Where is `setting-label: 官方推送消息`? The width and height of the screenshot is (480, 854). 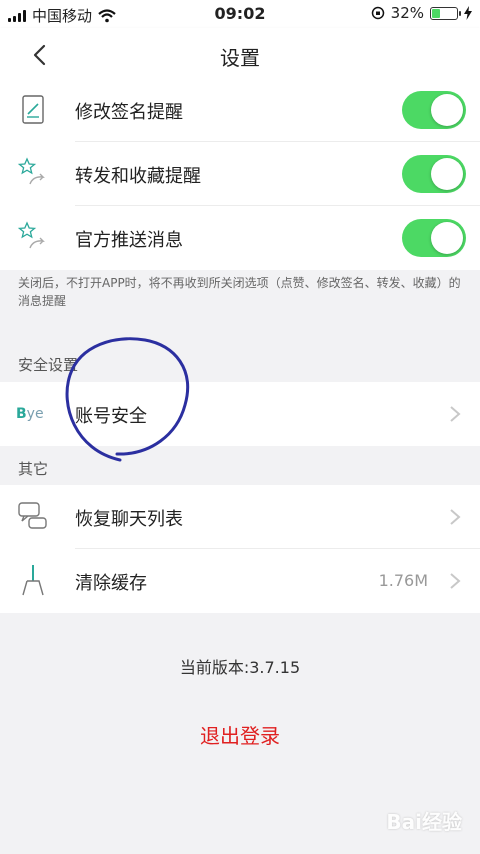
setting-label: 官方推送消息 is located at coordinates (129, 240).